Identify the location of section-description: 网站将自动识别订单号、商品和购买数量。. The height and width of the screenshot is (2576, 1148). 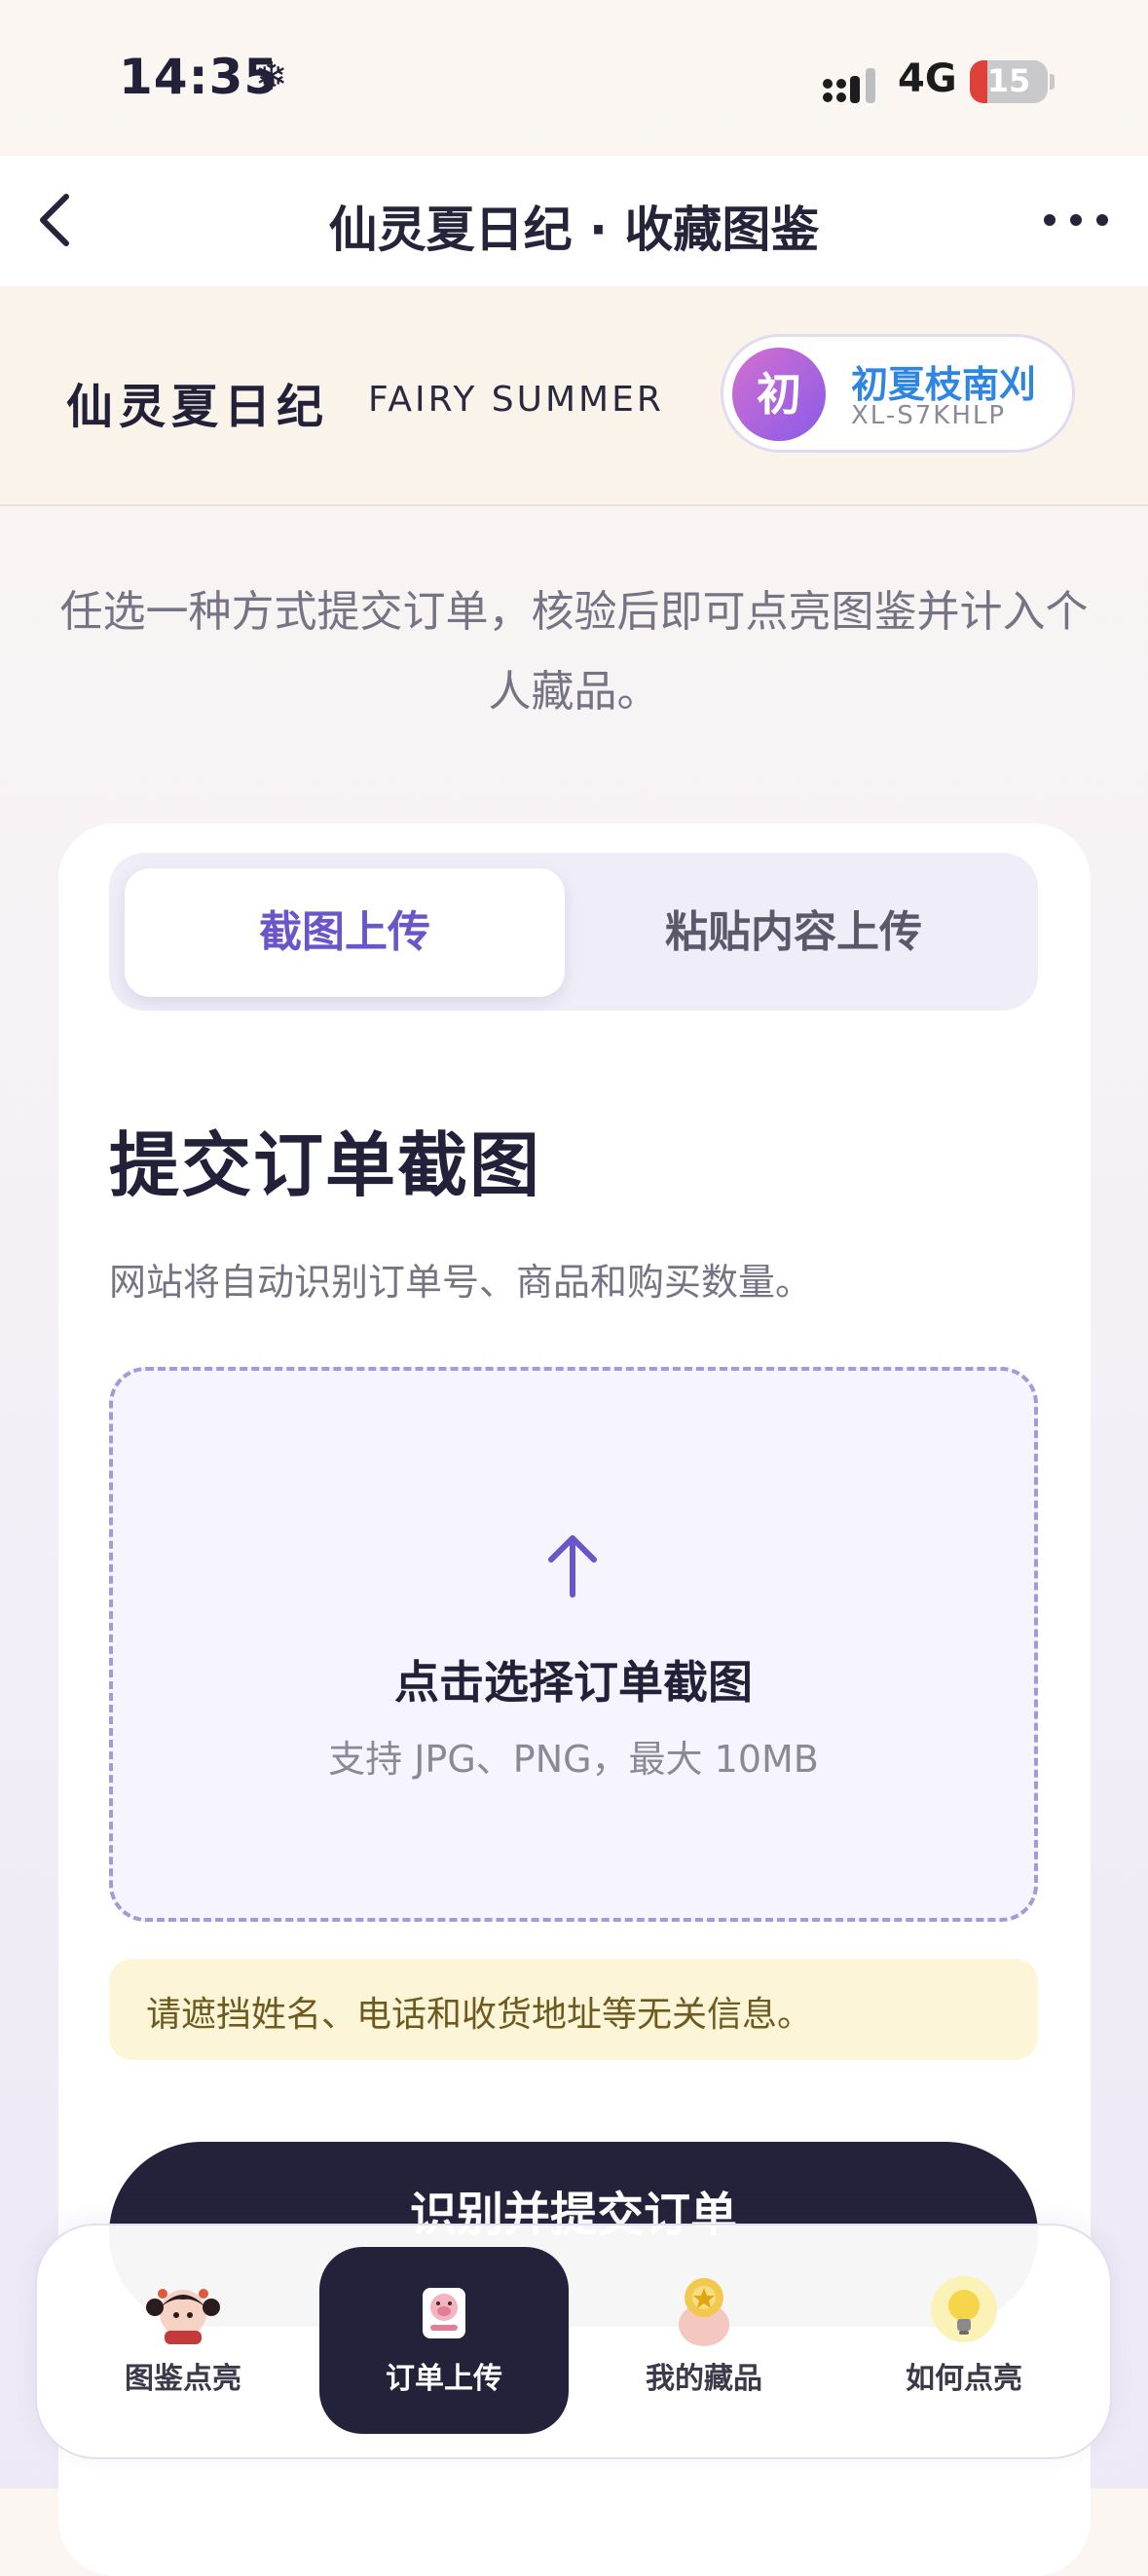
(461, 1282).